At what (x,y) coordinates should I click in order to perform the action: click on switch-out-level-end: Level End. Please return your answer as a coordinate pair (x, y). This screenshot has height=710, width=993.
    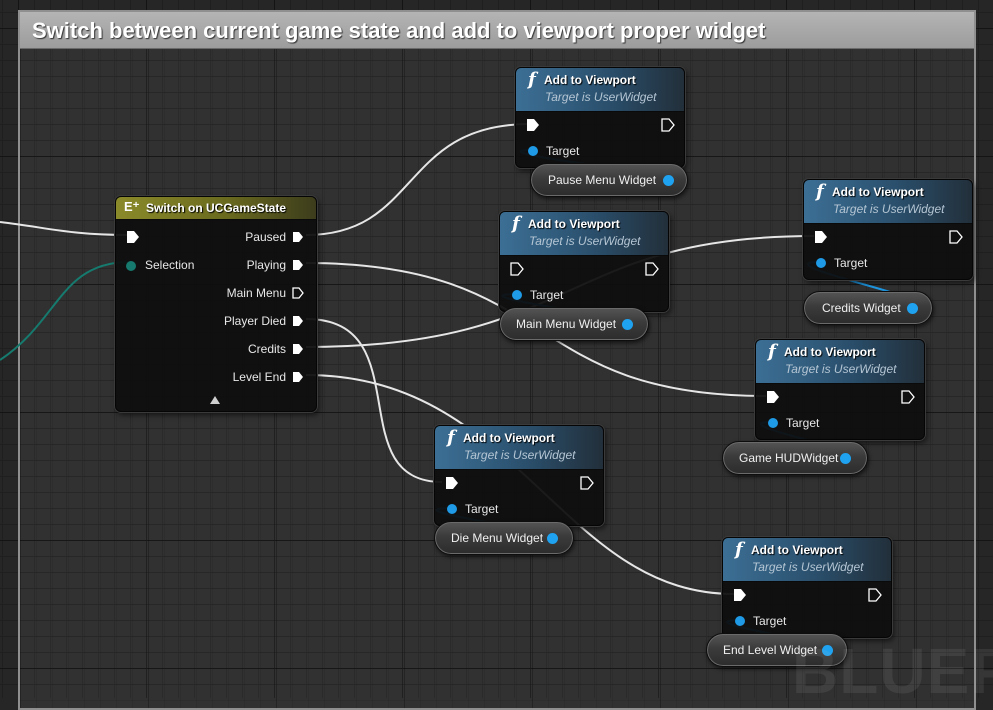
    Looking at the image, I should click on (268, 376).